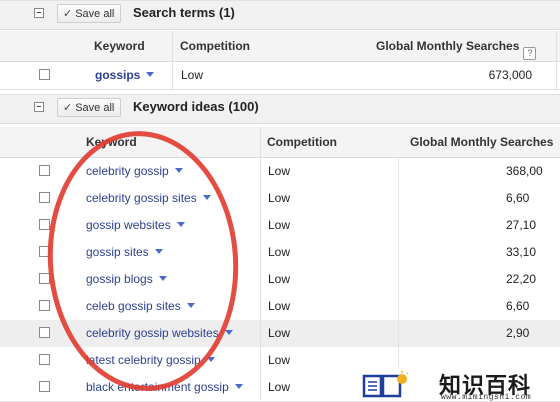 The image size is (560, 402). What do you see at coordinates (128, 225) in the screenshot?
I see `keyword-text: gossip websites` at bounding box center [128, 225].